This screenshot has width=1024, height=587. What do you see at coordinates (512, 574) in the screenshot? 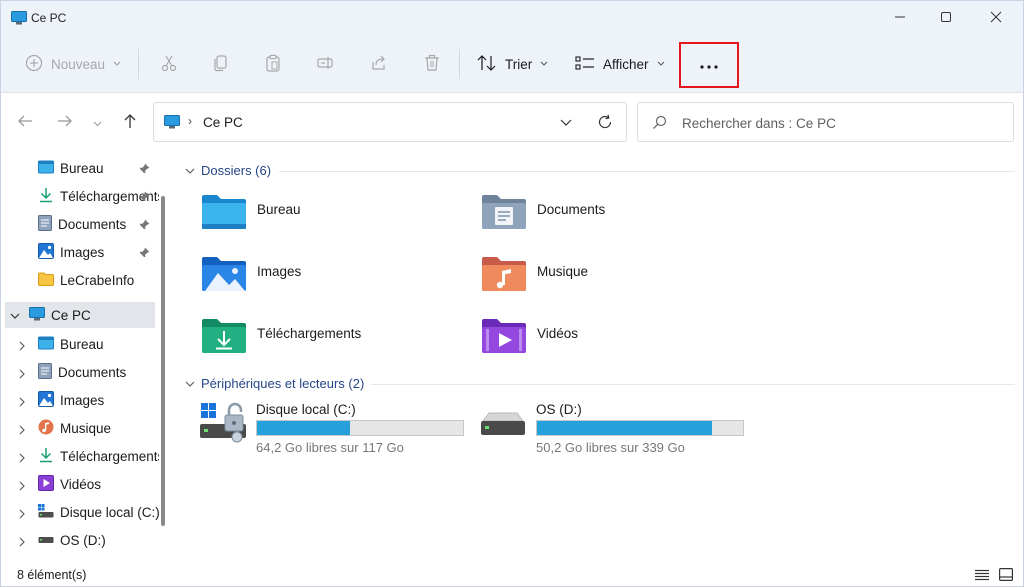
I see `status-bar: 8 élément(s)` at bounding box center [512, 574].